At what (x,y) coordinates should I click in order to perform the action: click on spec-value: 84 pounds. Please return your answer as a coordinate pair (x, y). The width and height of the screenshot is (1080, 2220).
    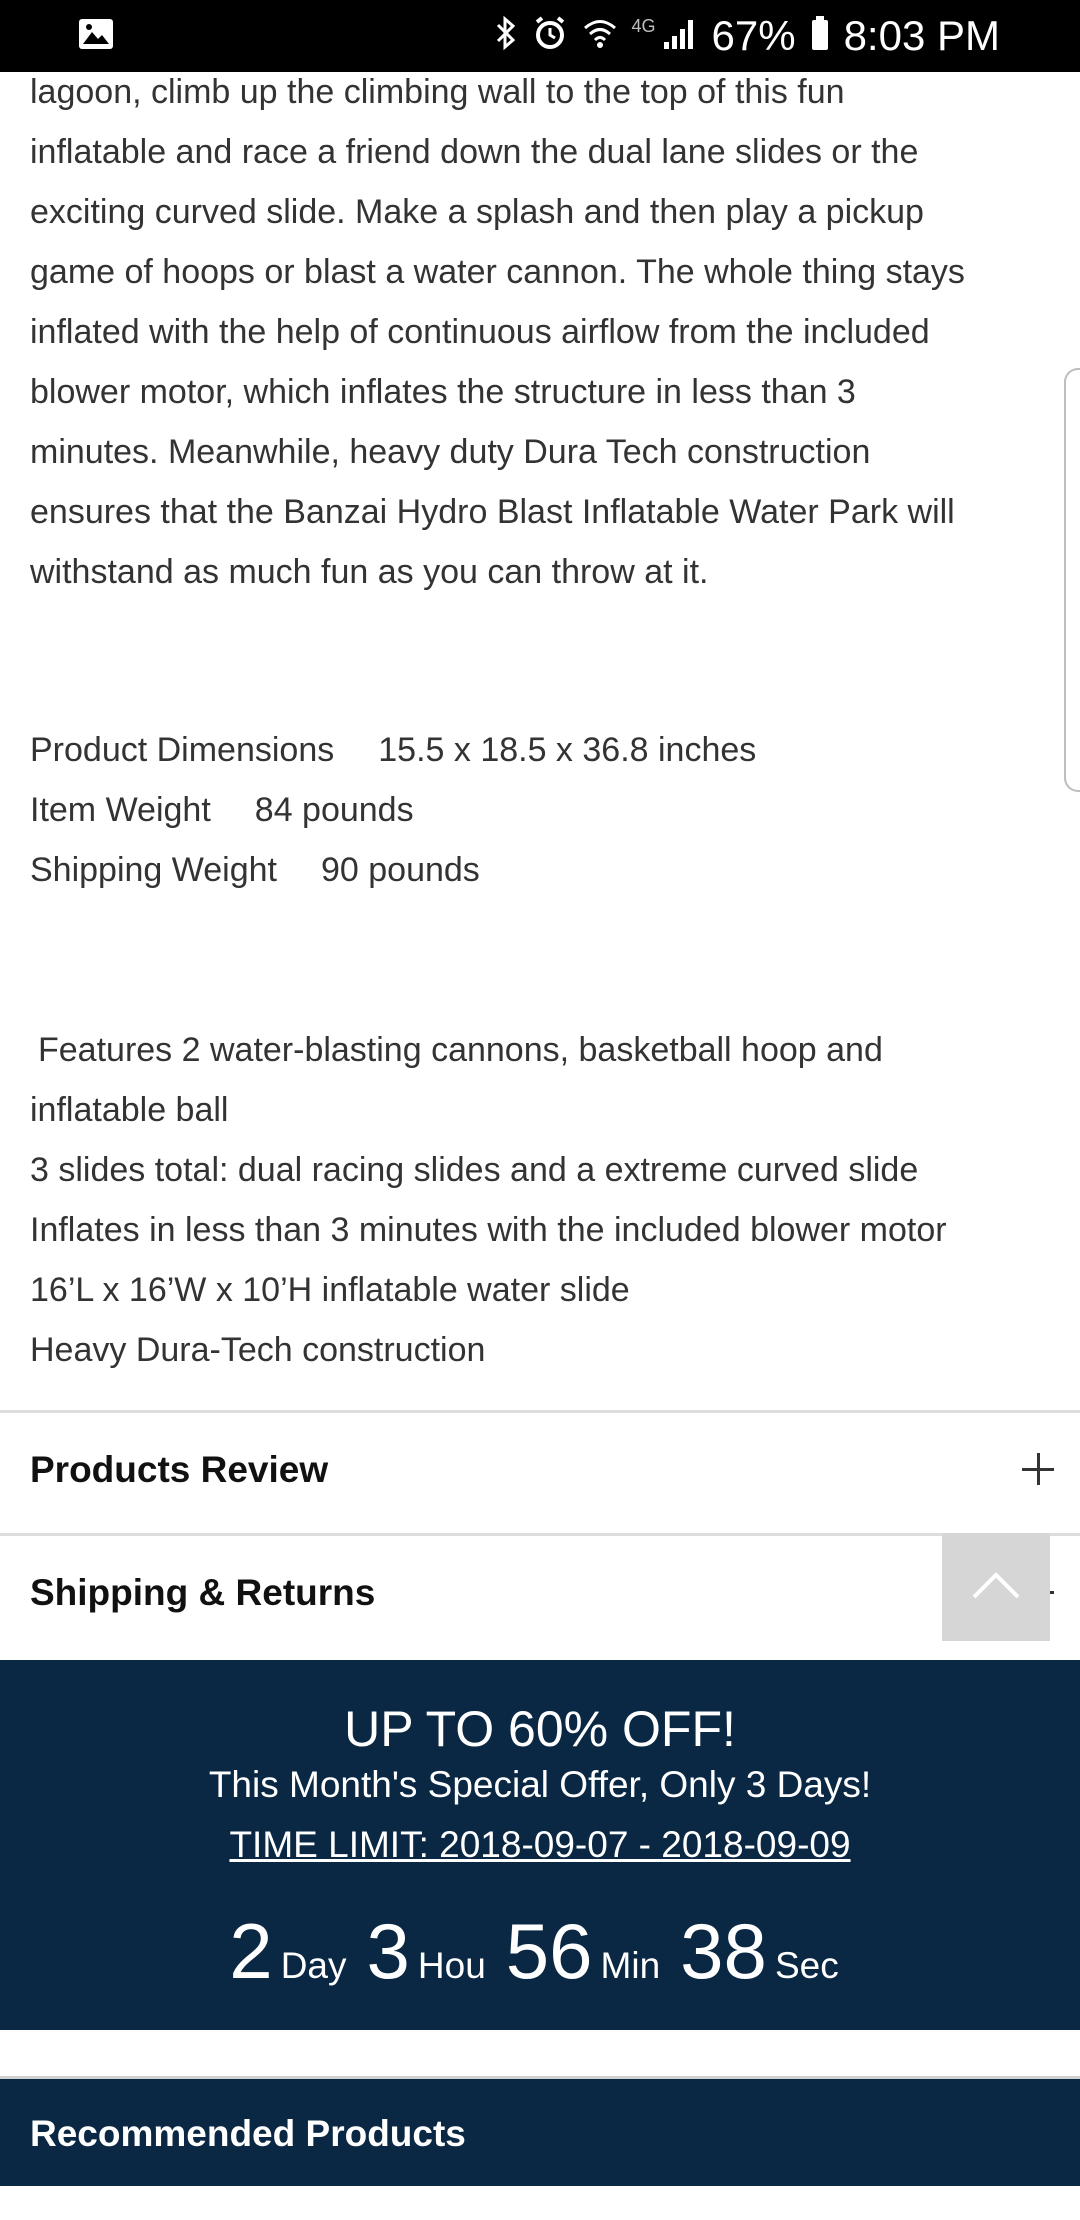
    Looking at the image, I should click on (334, 810).